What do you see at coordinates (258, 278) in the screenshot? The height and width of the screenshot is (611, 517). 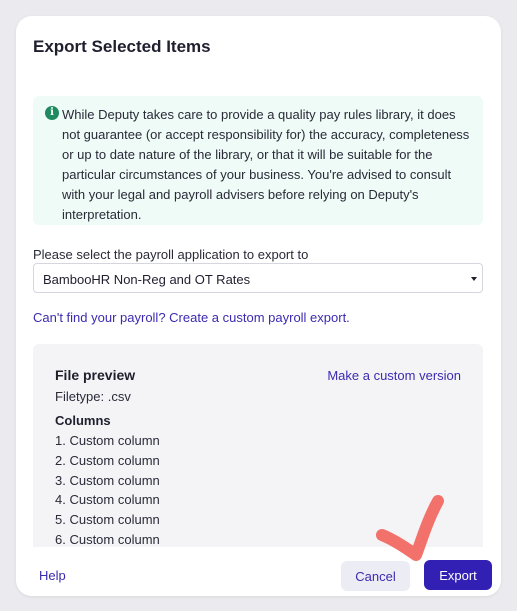 I see `payroll-select: BambooHR Non-Reg and OT Rates` at bounding box center [258, 278].